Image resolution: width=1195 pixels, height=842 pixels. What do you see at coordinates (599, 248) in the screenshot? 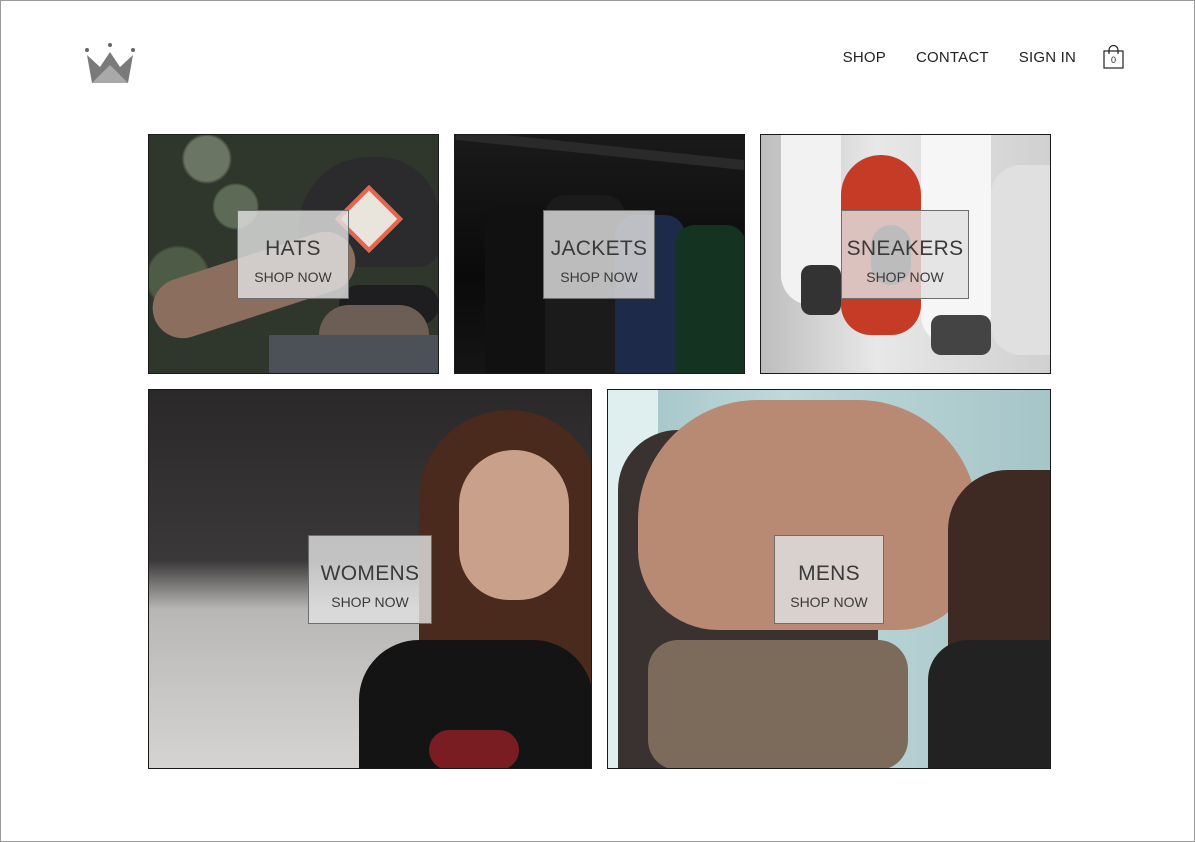
I see `tile-title: JACKETS` at bounding box center [599, 248].